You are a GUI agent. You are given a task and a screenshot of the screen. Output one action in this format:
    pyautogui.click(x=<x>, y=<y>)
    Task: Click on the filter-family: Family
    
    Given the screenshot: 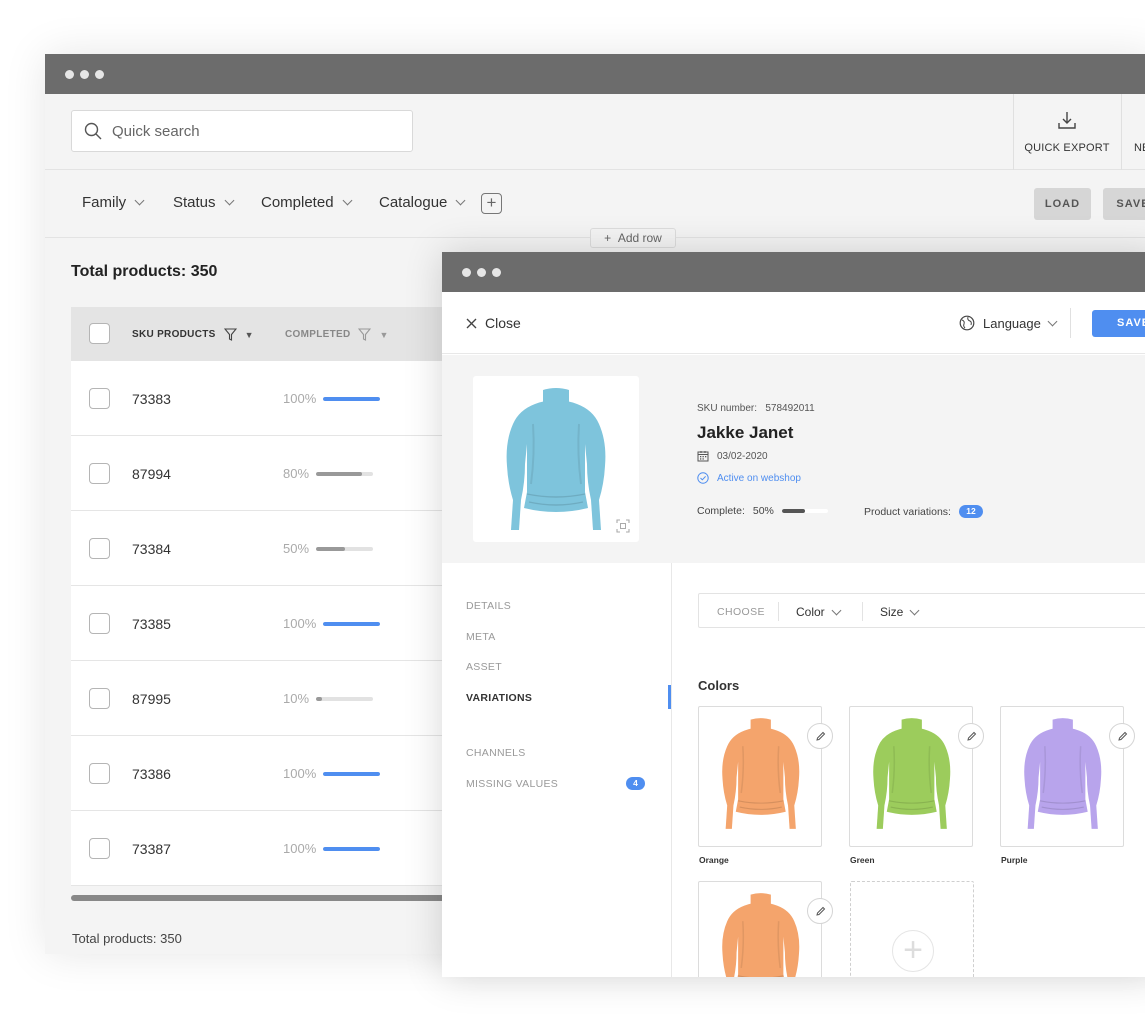 What is the action you would take?
    pyautogui.click(x=113, y=202)
    